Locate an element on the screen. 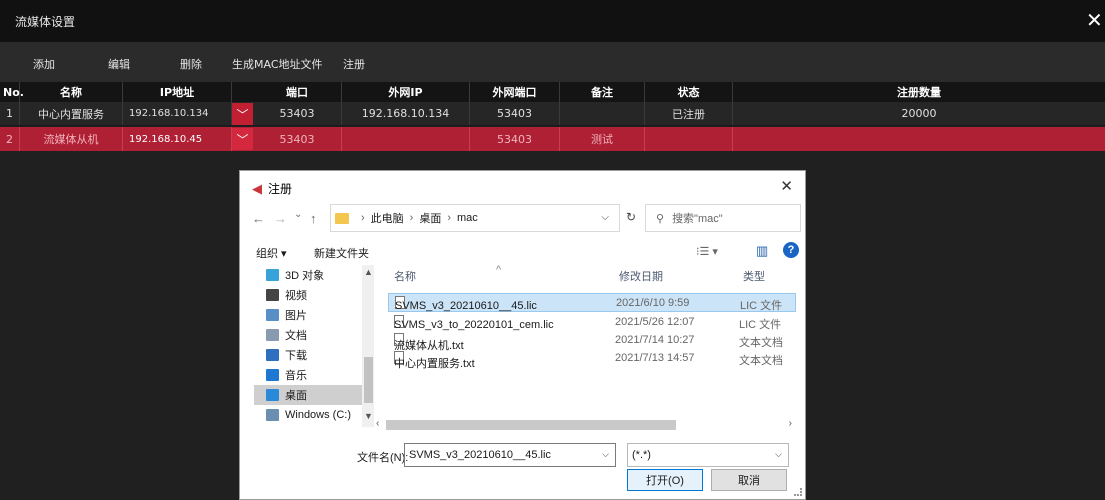  column-header-date: 修改日期 is located at coordinates (641, 276).